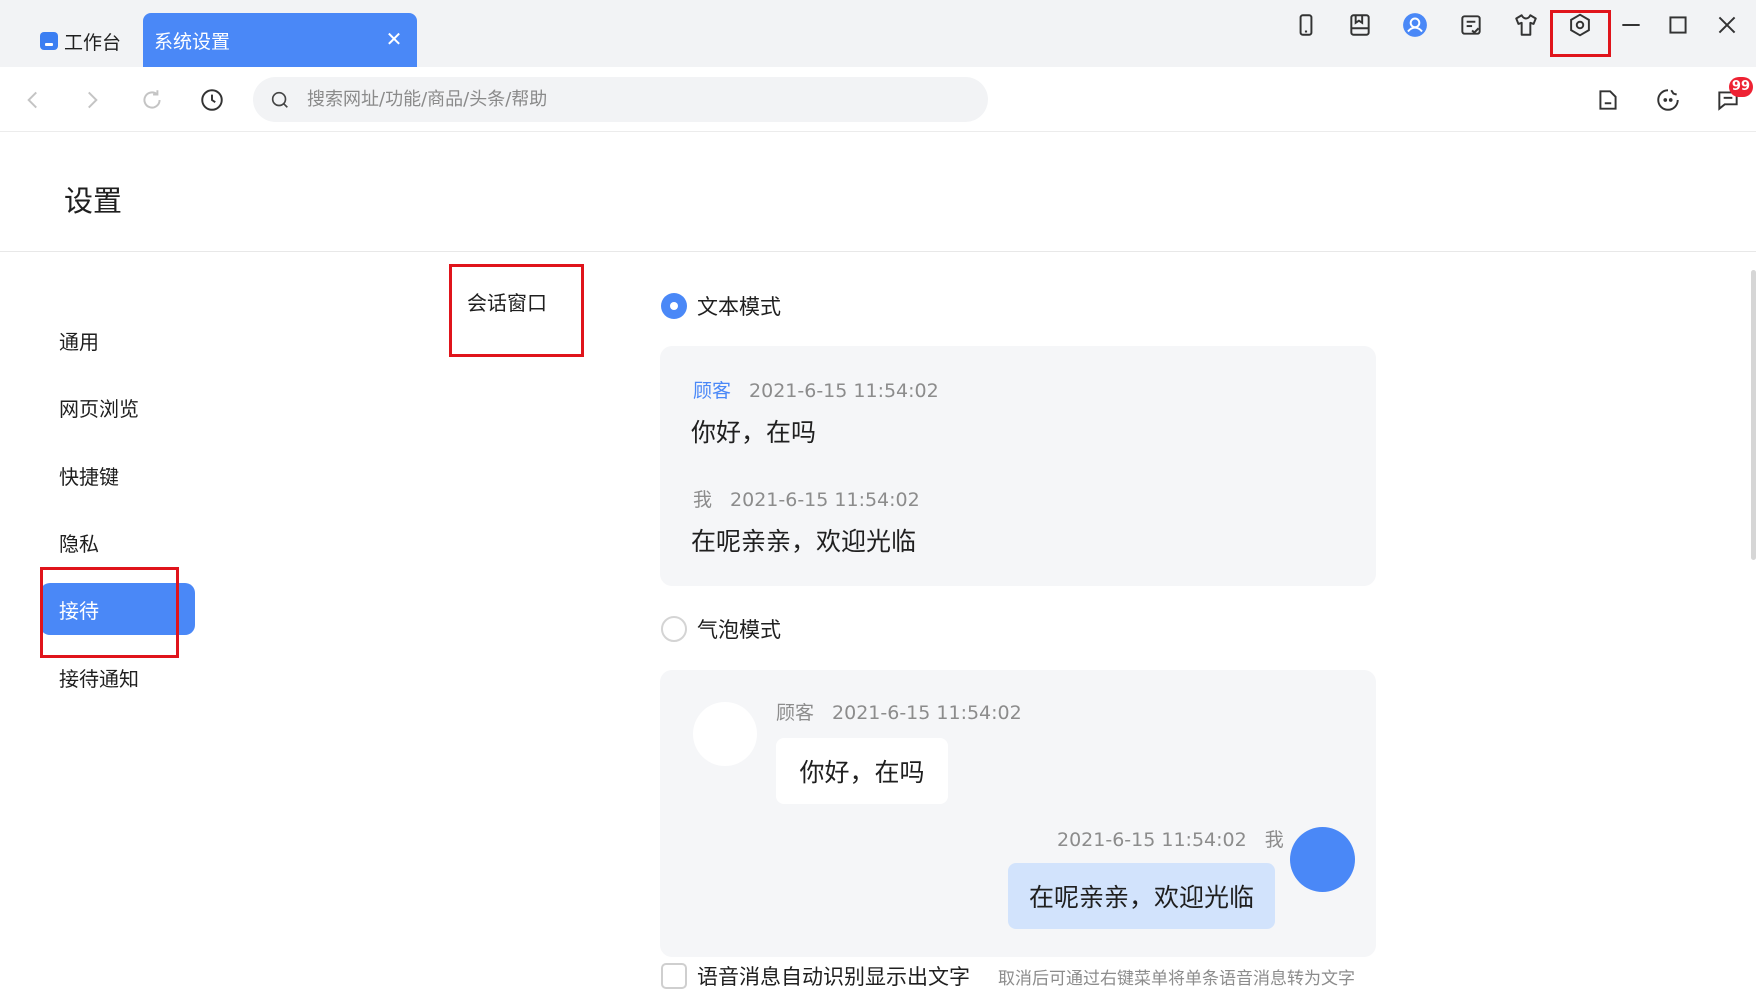 The height and width of the screenshot is (993, 1756). What do you see at coordinates (795, 713) in the screenshot?
I see `bubble-customer-name: 顾客` at bounding box center [795, 713].